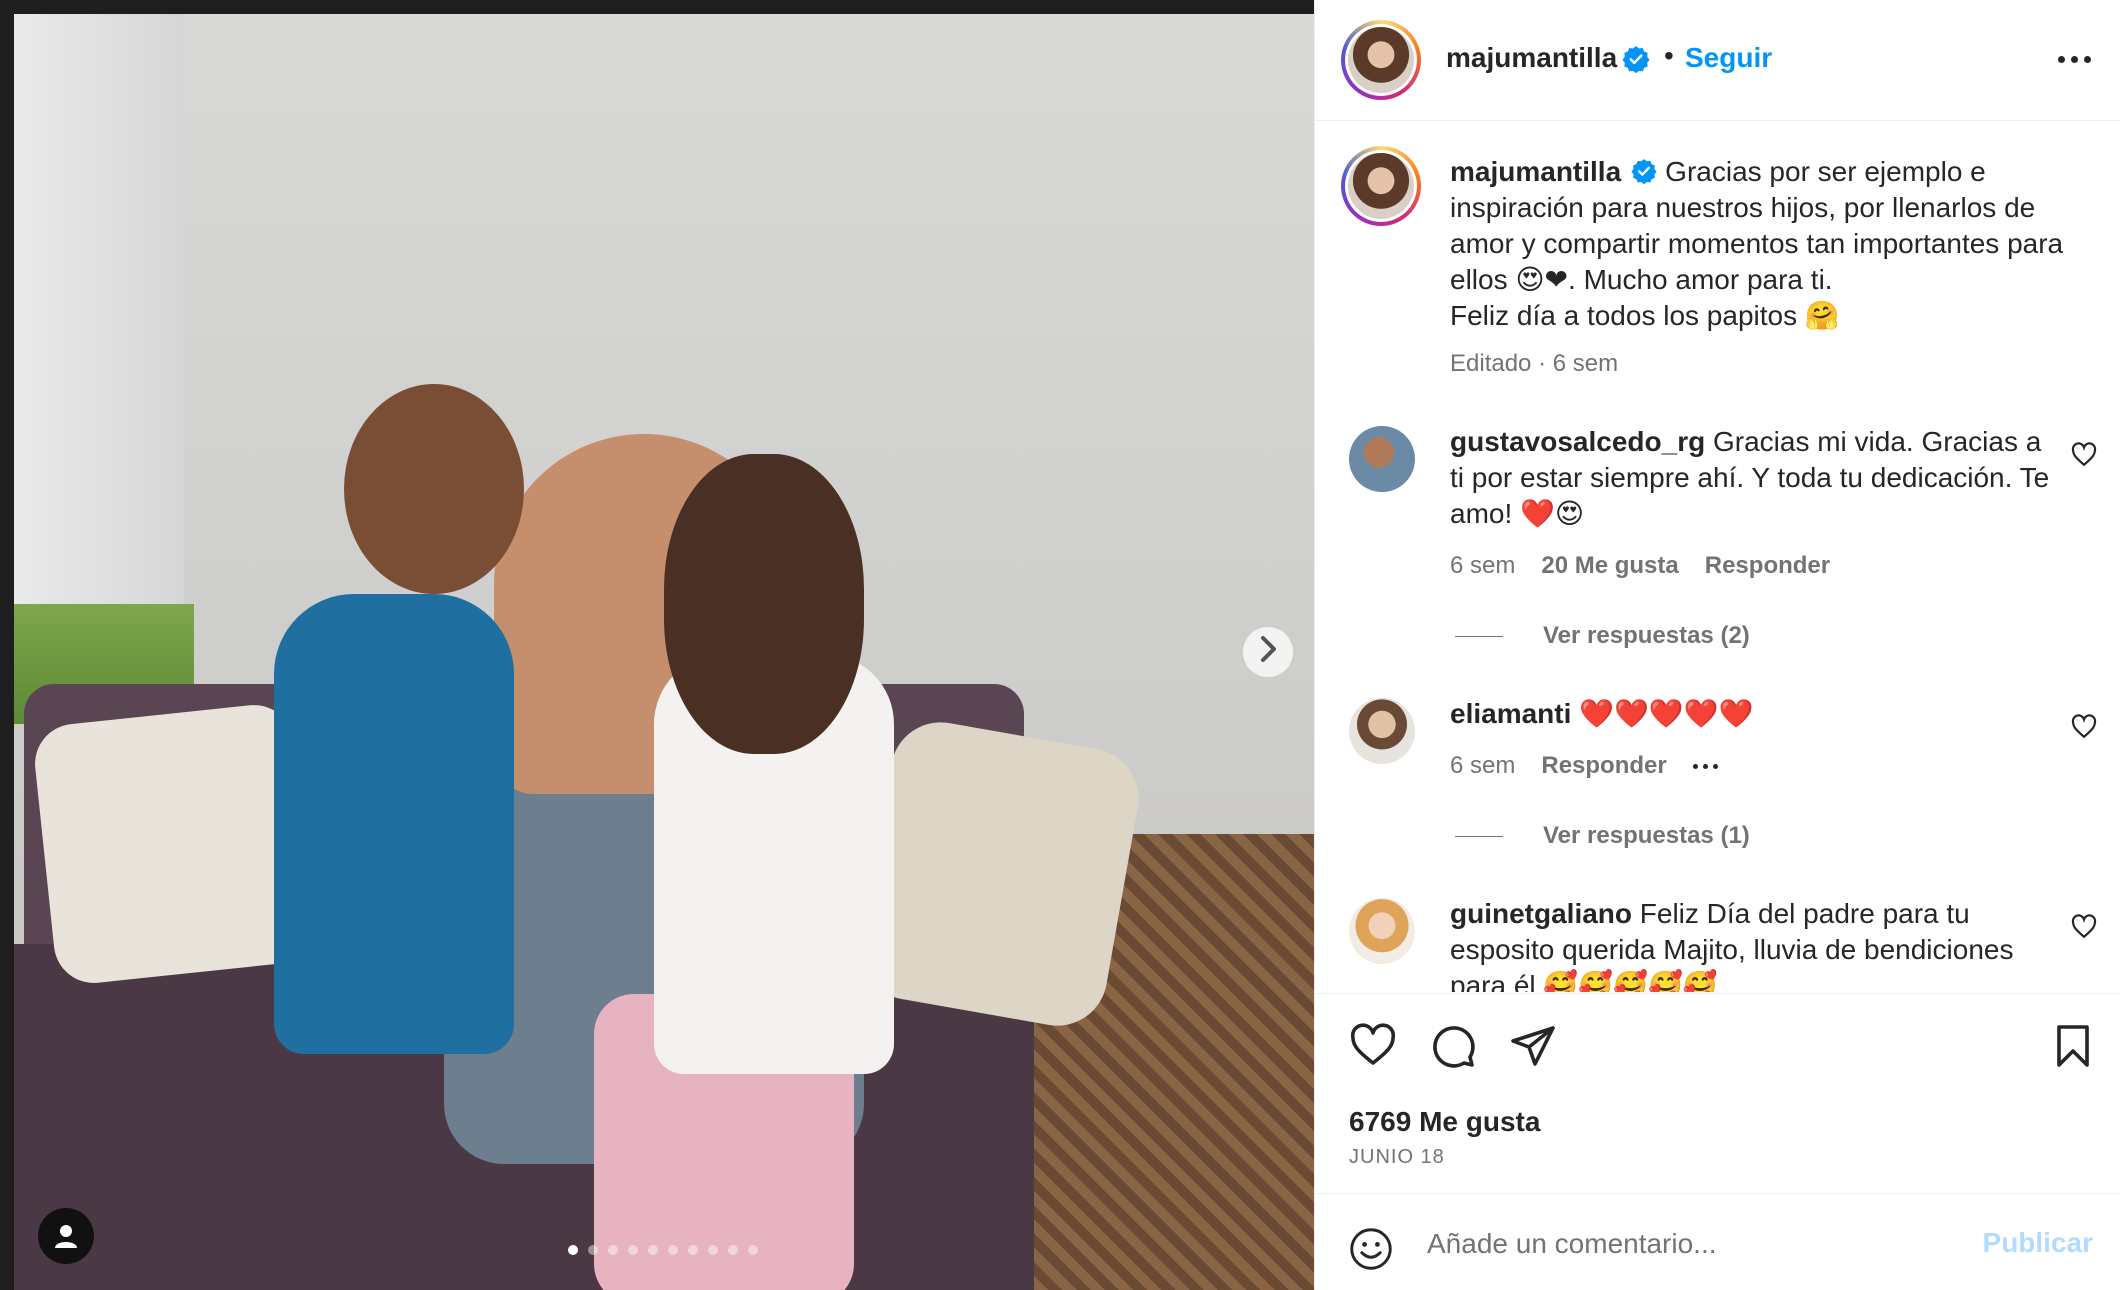 The width and height of the screenshot is (2120, 1290). What do you see at coordinates (764, 604) in the screenshot?
I see `photo-girl-head` at bounding box center [764, 604].